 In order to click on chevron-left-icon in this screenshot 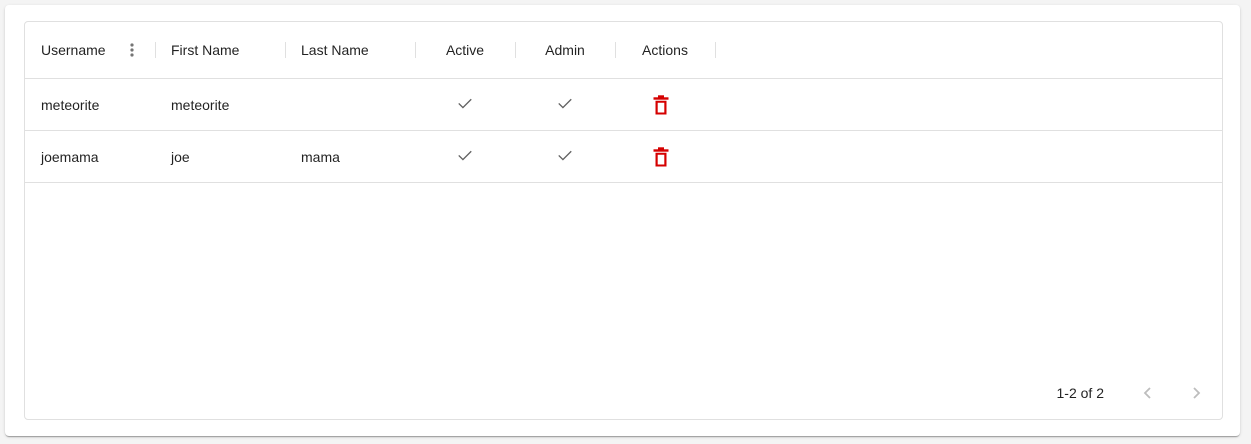, I will do `click(1148, 393)`.